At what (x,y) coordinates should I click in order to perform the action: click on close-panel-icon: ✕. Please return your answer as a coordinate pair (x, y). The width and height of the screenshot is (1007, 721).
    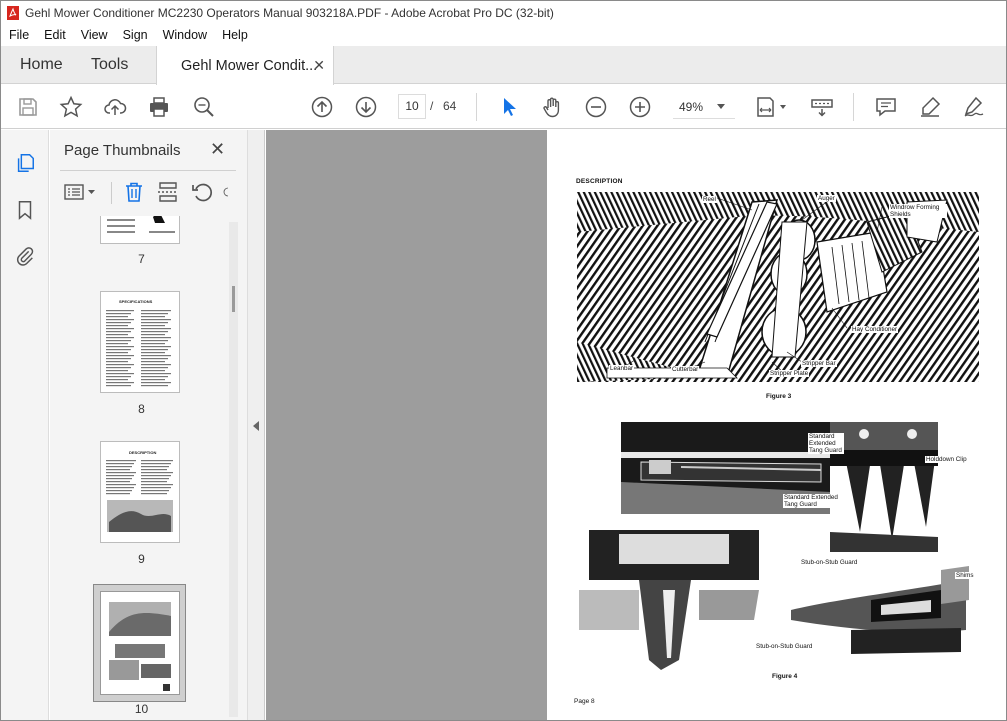
    Looking at the image, I should click on (217, 149).